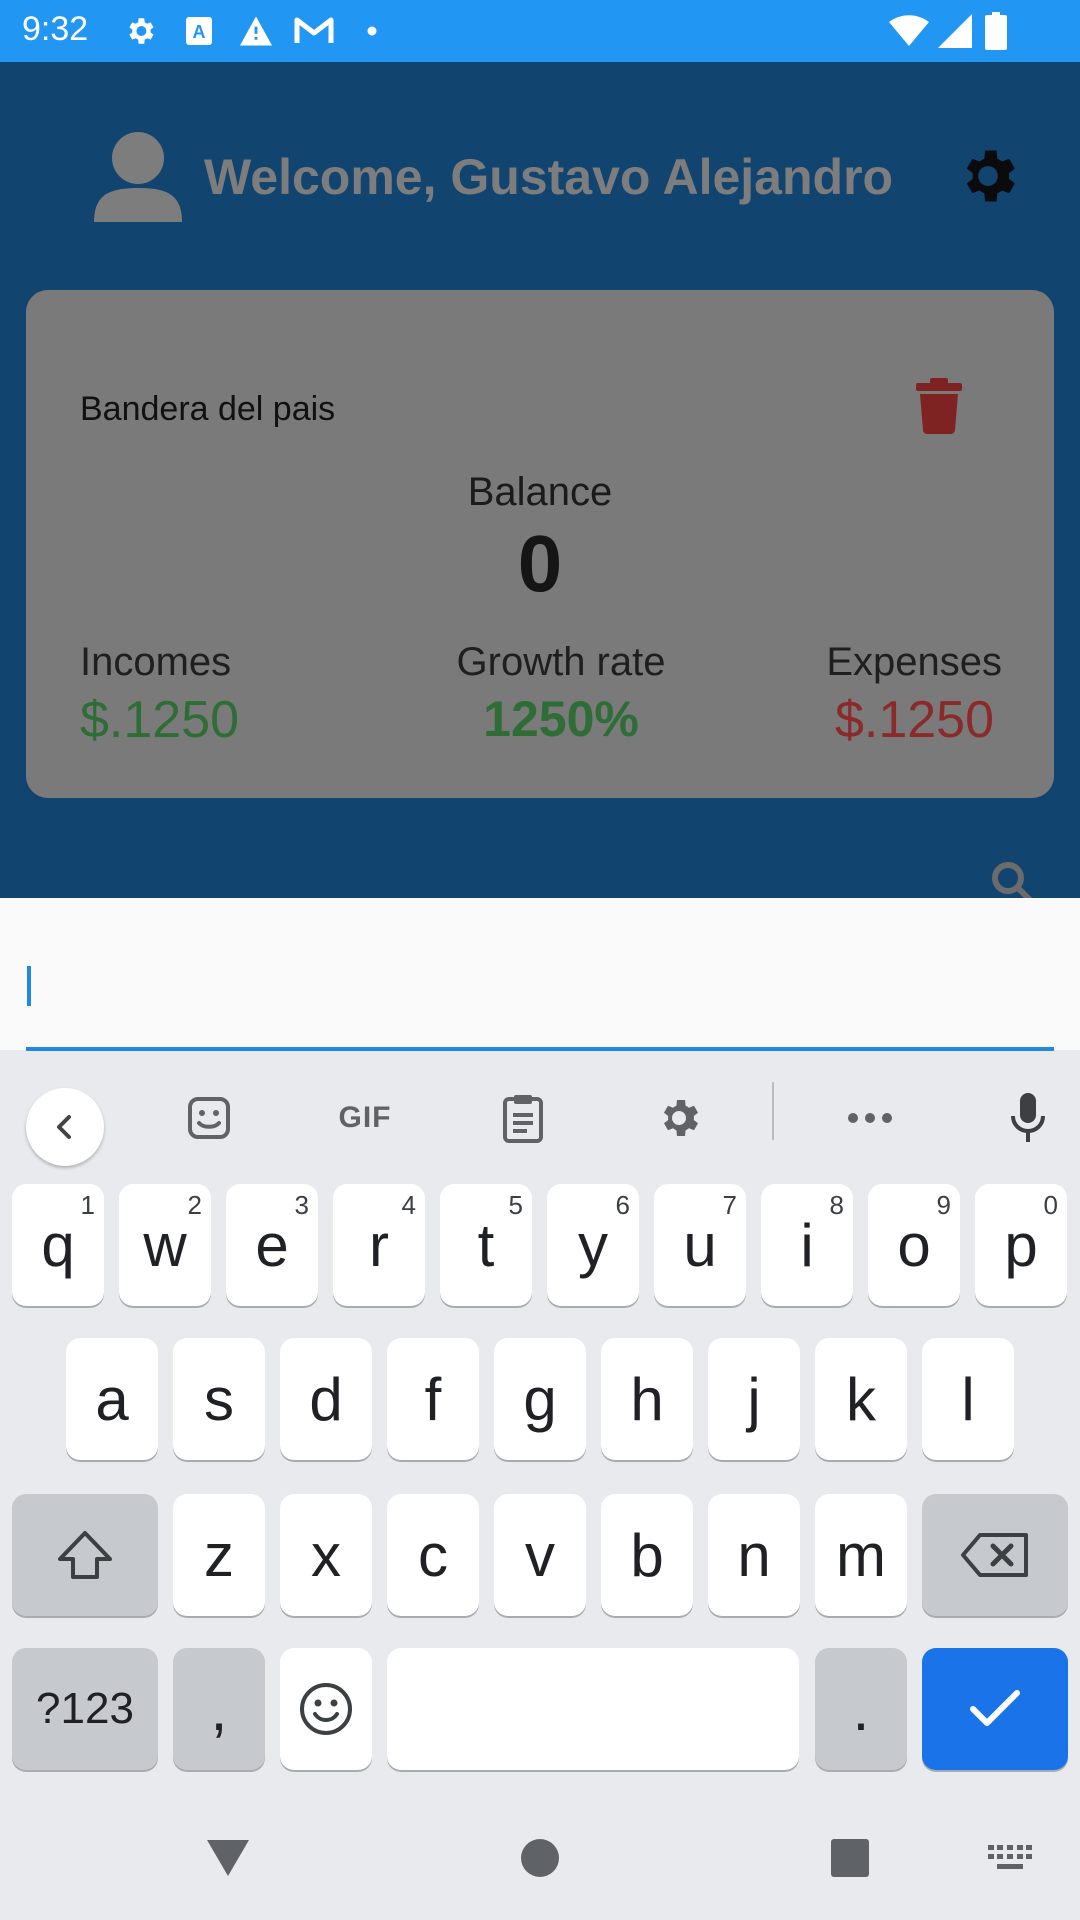 This screenshot has height=1920, width=1080. I want to click on key-e: e3, so click(272, 1245).